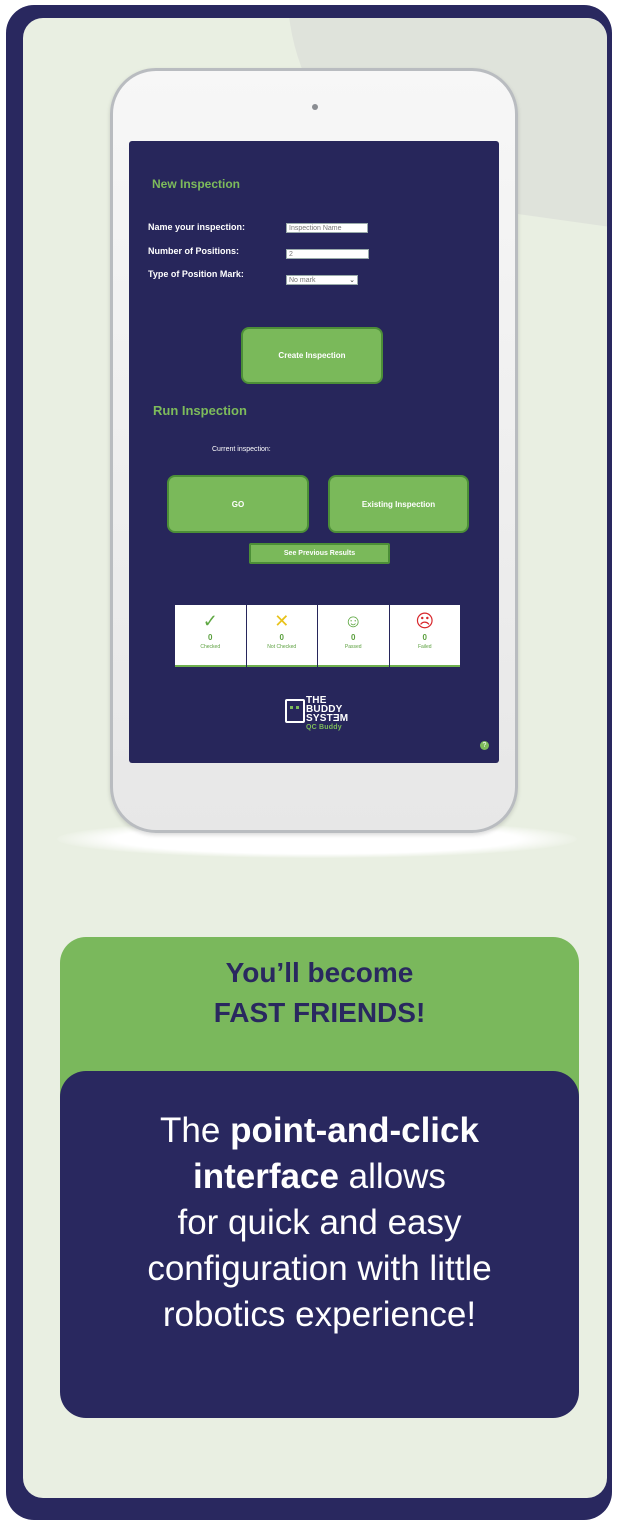 The image size is (618, 1525). I want to click on body-text: The, so click(195, 1130).